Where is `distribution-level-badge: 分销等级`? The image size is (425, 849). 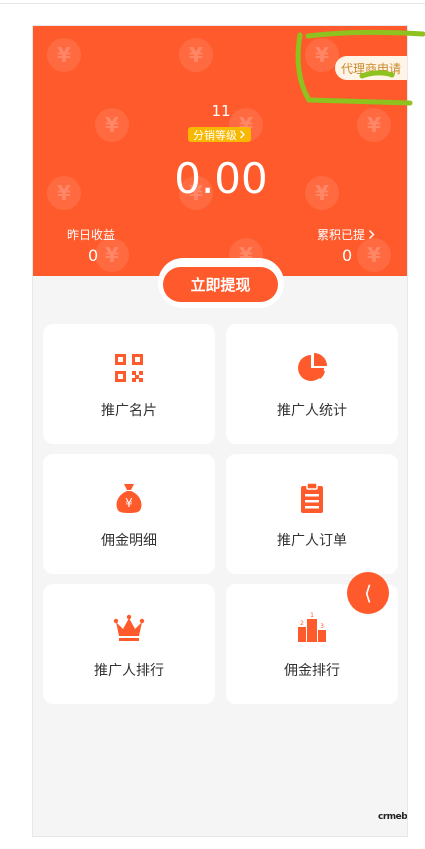 distribution-level-badge: 分销等级 is located at coordinates (219, 134).